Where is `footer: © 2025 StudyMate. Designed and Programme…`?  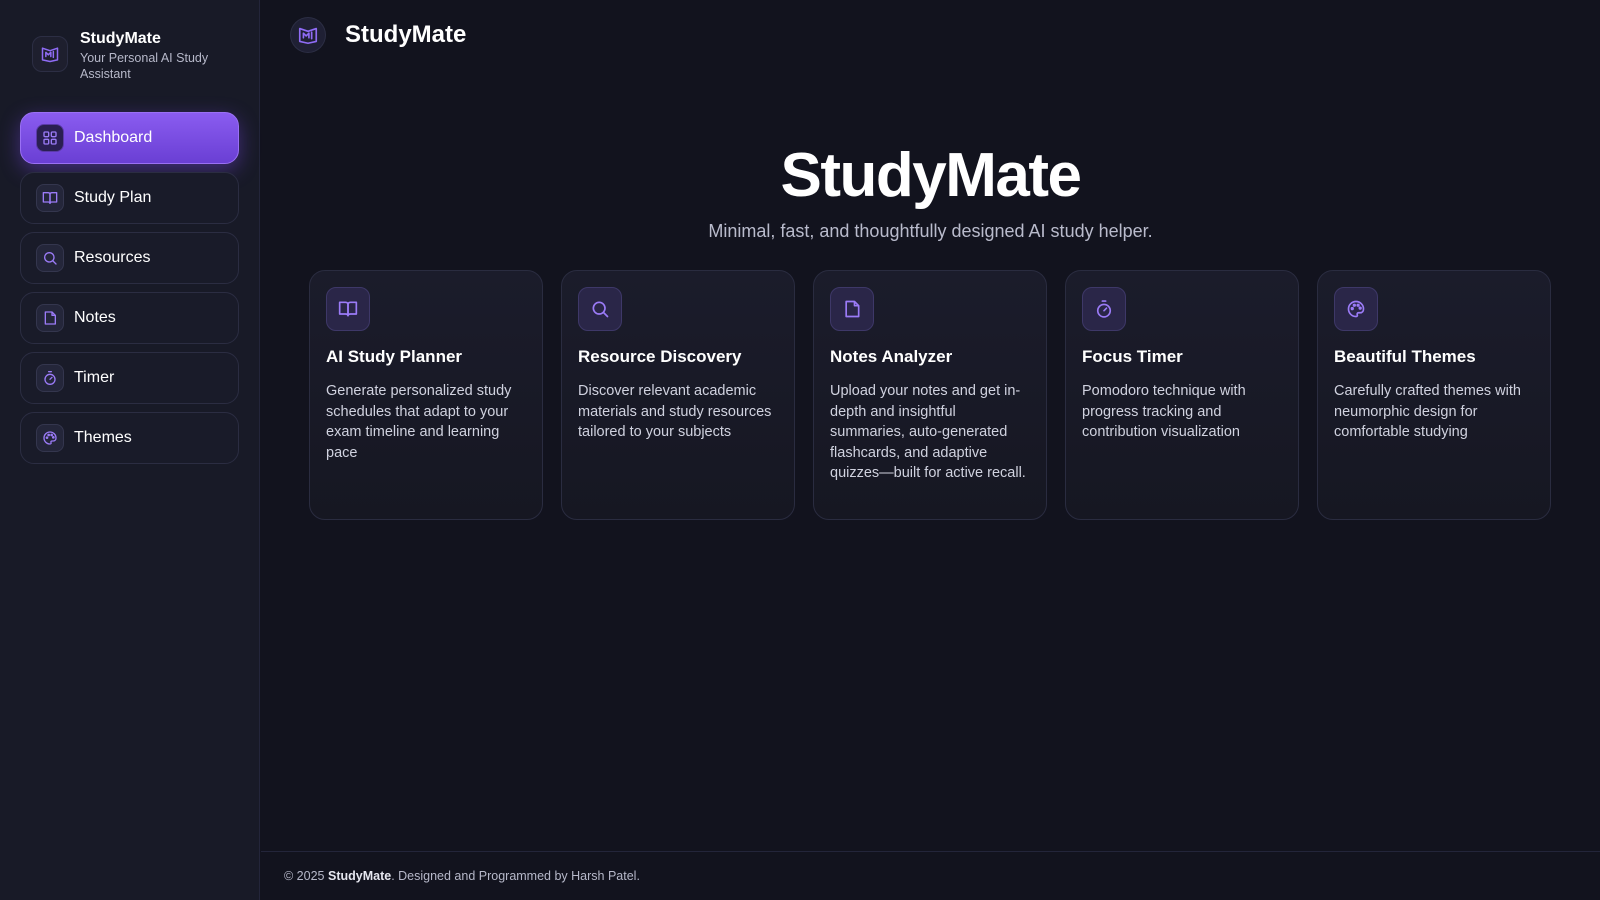 footer: © 2025 StudyMate. Designed and Programme… is located at coordinates (930, 875).